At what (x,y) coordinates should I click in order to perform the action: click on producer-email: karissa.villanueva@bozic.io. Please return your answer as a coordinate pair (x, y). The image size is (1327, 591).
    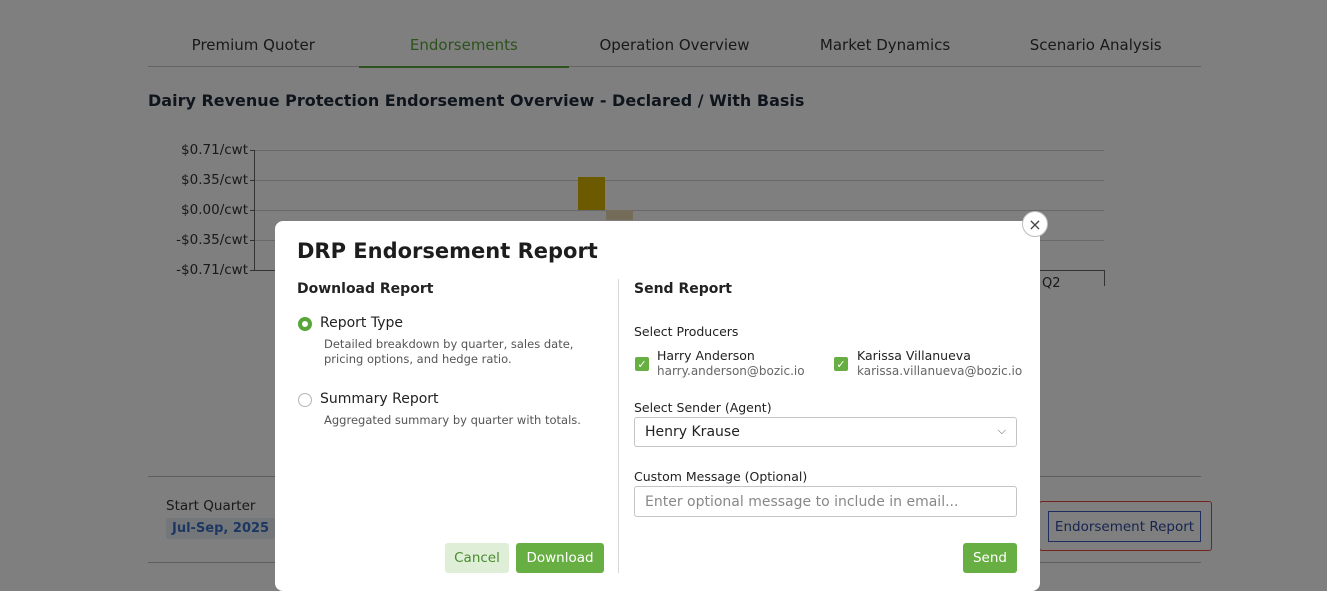
    Looking at the image, I should click on (940, 371).